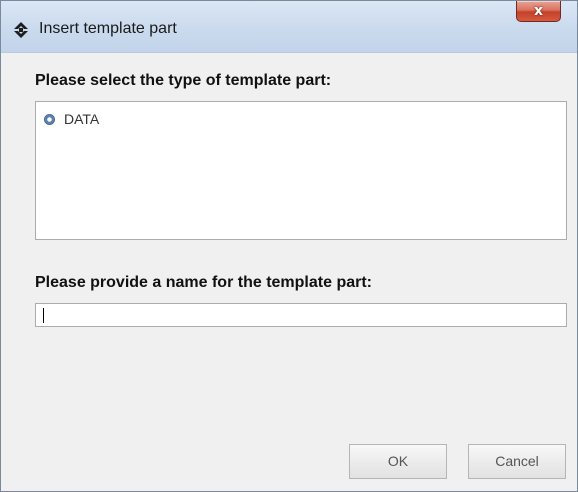 The width and height of the screenshot is (578, 492). What do you see at coordinates (21, 30) in the screenshot?
I see `app-icon` at bounding box center [21, 30].